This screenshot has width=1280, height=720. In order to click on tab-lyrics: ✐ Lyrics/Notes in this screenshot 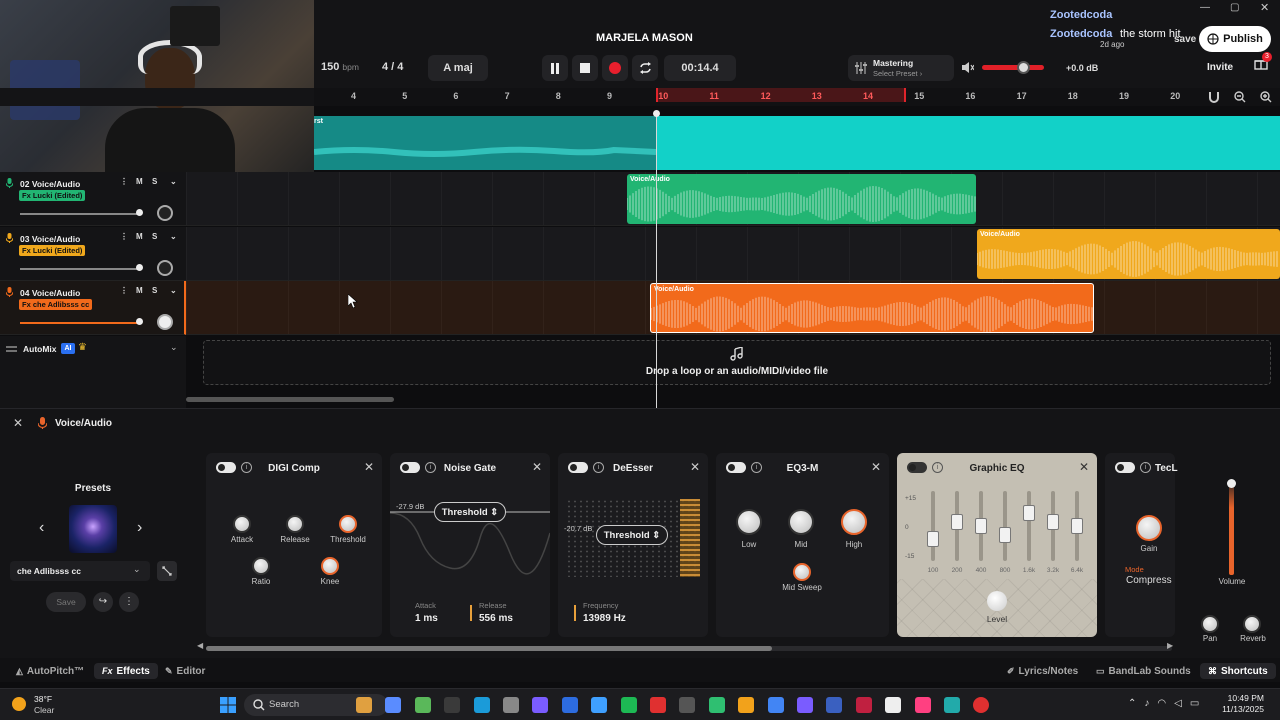, I will do `click(1042, 671)`.